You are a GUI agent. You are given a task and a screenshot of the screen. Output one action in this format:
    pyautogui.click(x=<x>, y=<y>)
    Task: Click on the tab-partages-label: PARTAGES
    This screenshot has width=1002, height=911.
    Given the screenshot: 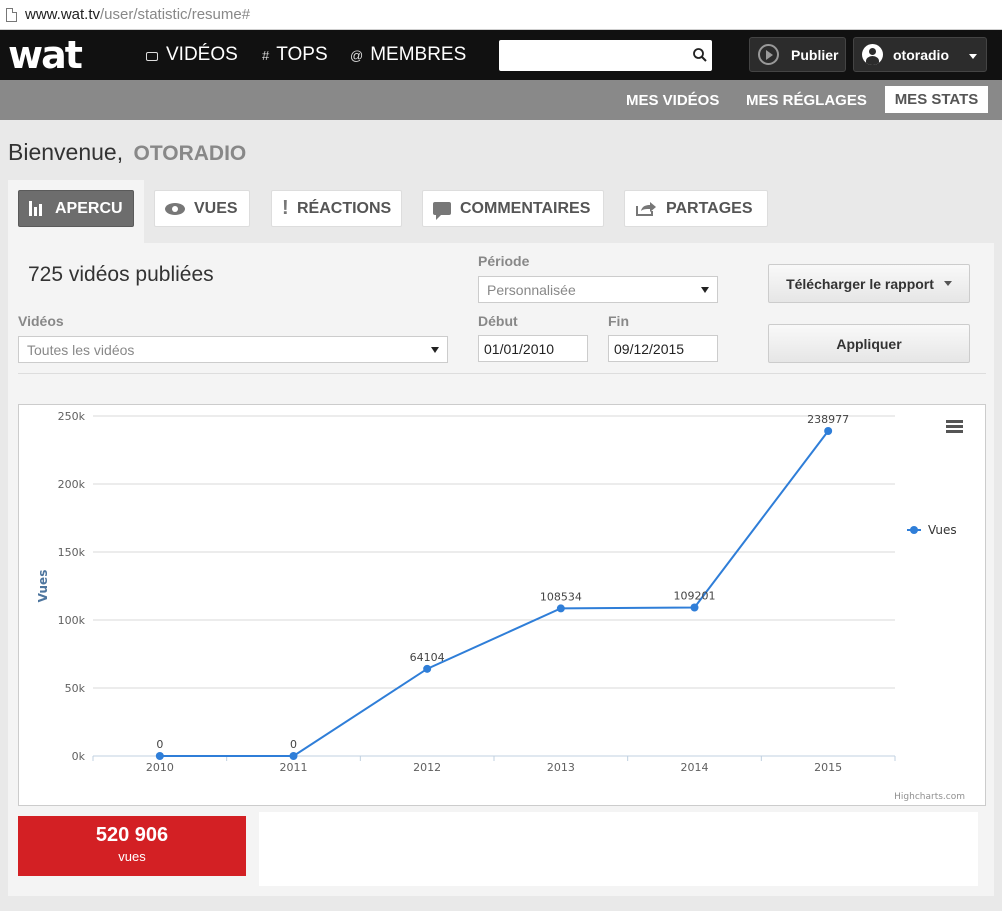 What is the action you would take?
    pyautogui.click(x=709, y=208)
    